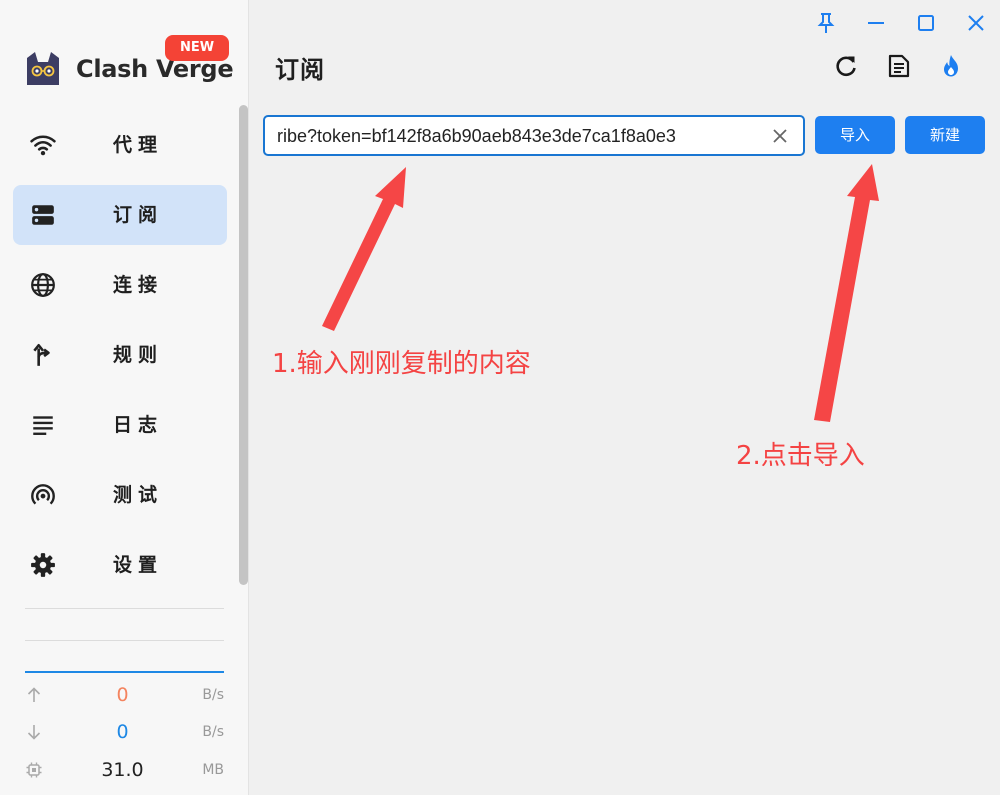 The height and width of the screenshot is (795, 1000). Describe the element at coordinates (364, 249) in the screenshot. I see `arrow-to-input` at that location.